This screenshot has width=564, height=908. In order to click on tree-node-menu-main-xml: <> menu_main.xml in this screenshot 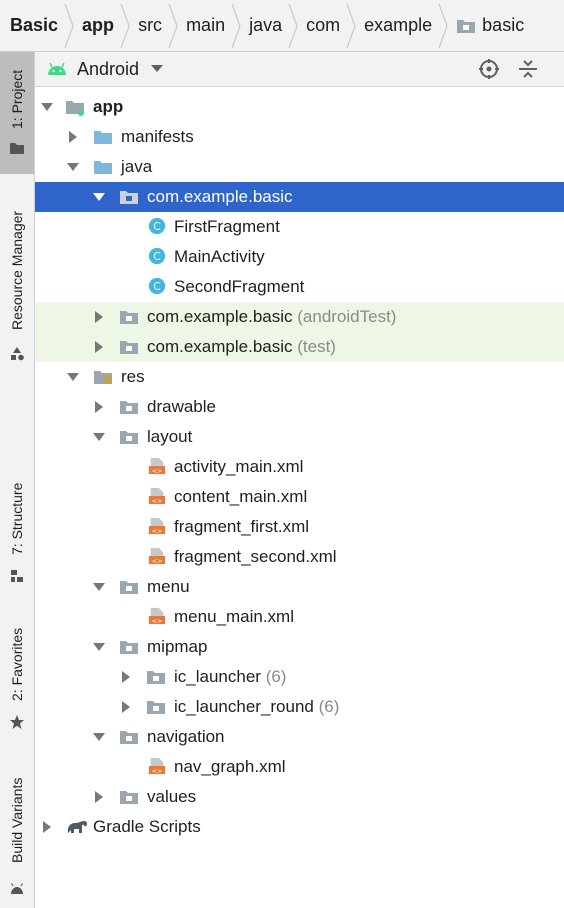, I will do `click(299, 617)`.